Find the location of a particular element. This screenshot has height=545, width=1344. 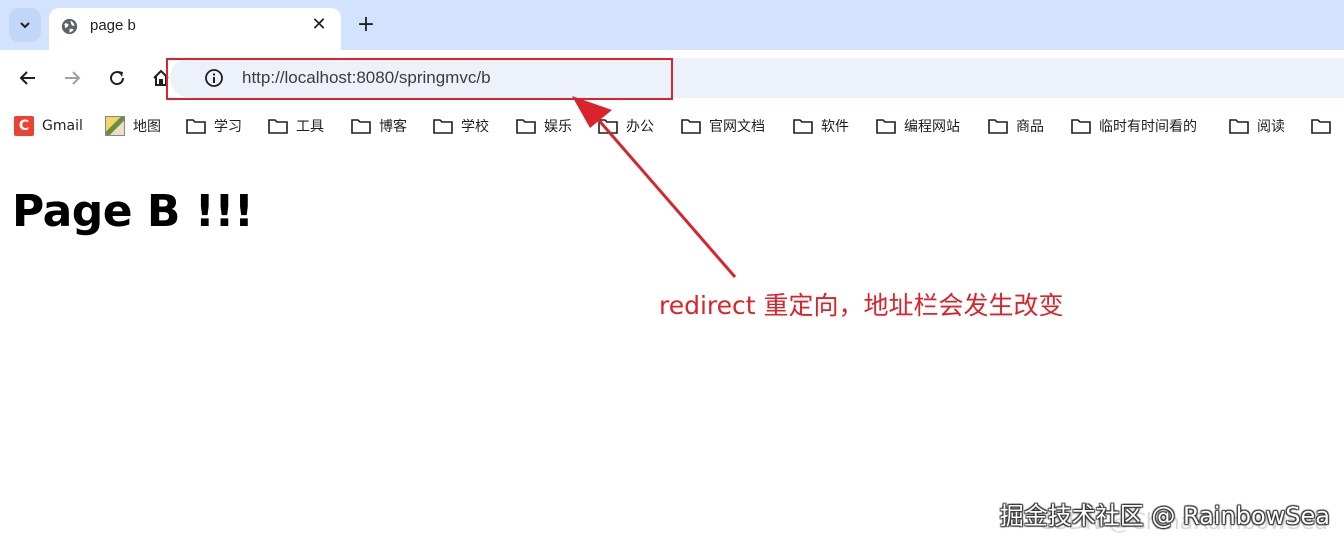

bookmark-label: 学校 is located at coordinates (475, 127).